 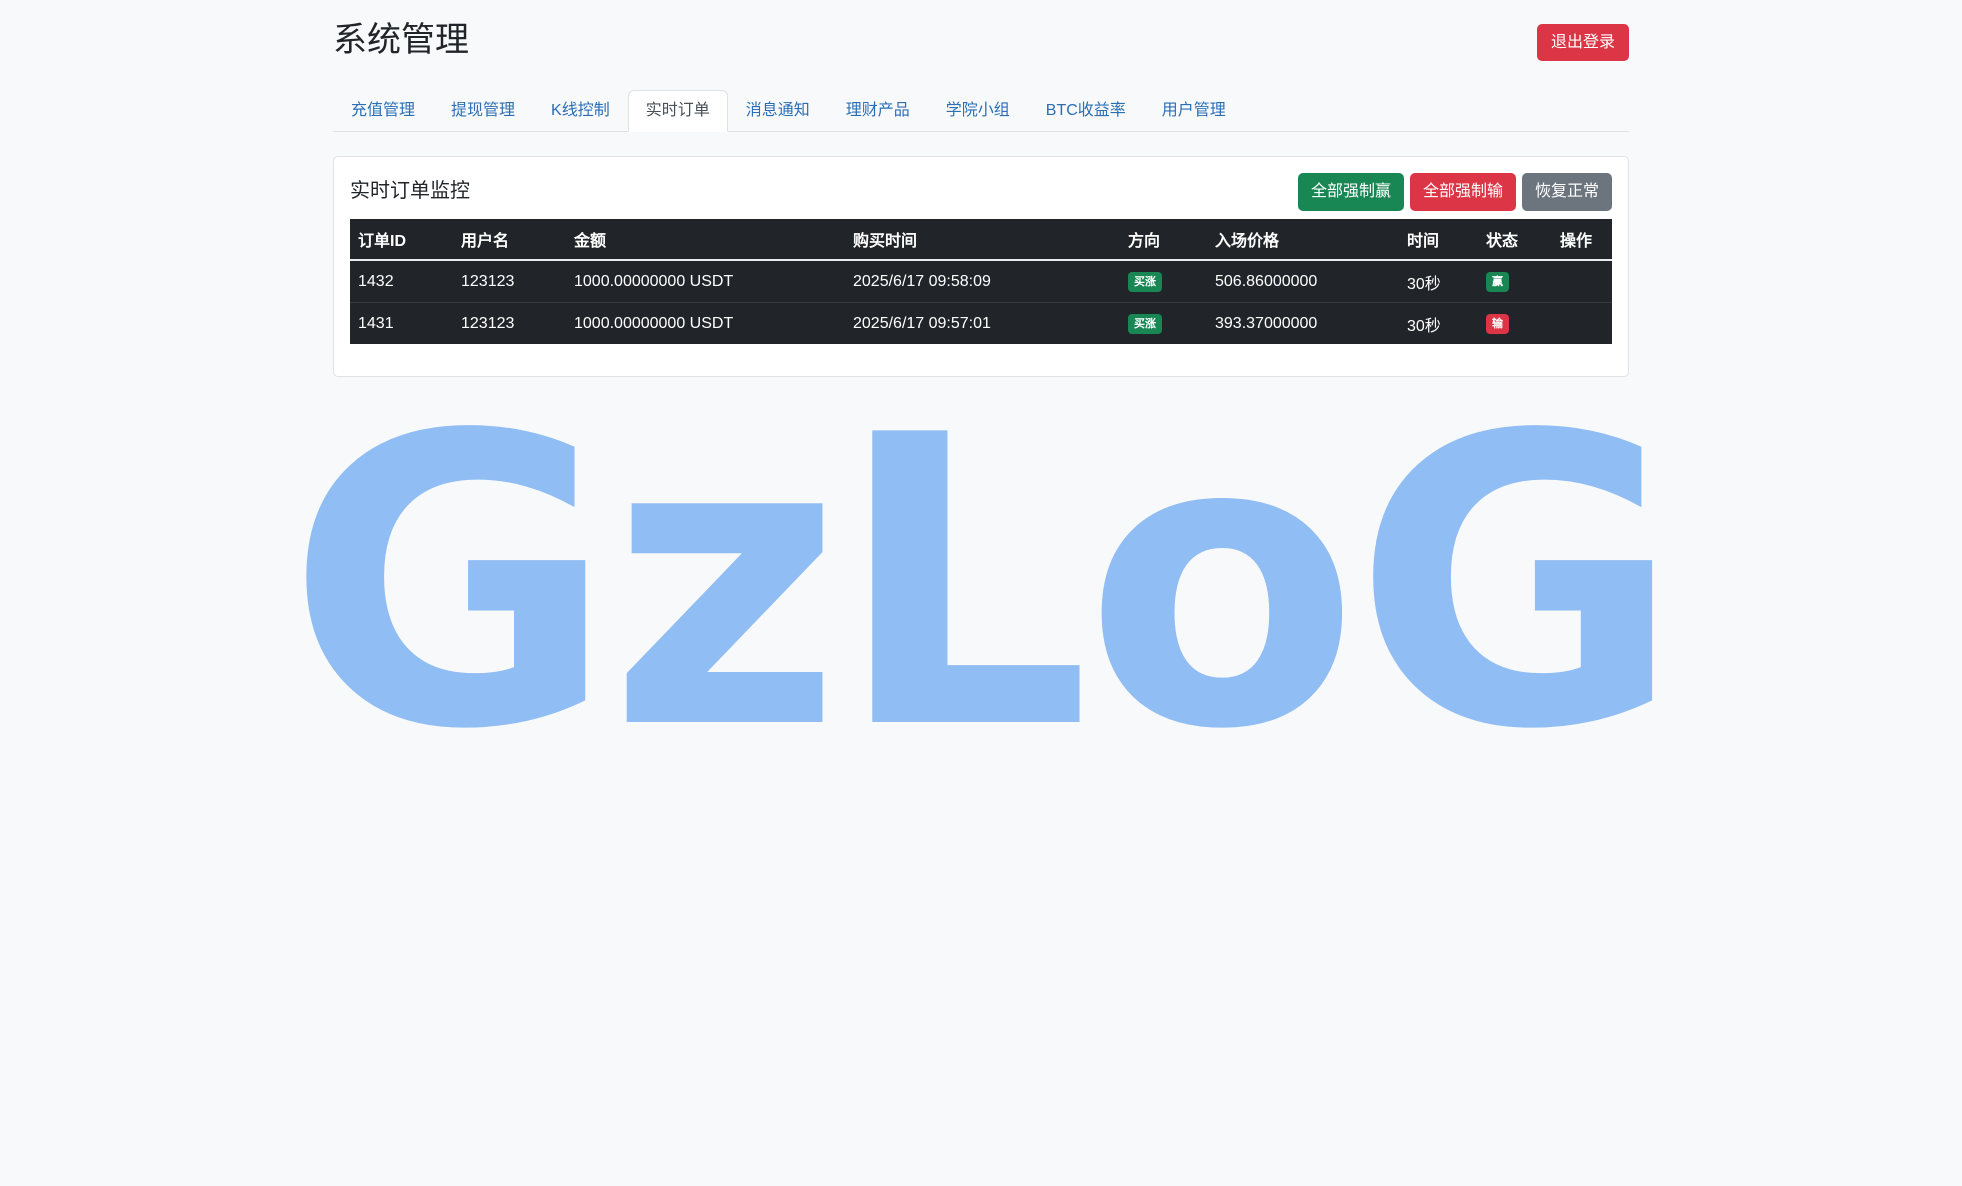 What do you see at coordinates (1086, 111) in the screenshot?
I see `tab-btc-yield: BTC收益率` at bounding box center [1086, 111].